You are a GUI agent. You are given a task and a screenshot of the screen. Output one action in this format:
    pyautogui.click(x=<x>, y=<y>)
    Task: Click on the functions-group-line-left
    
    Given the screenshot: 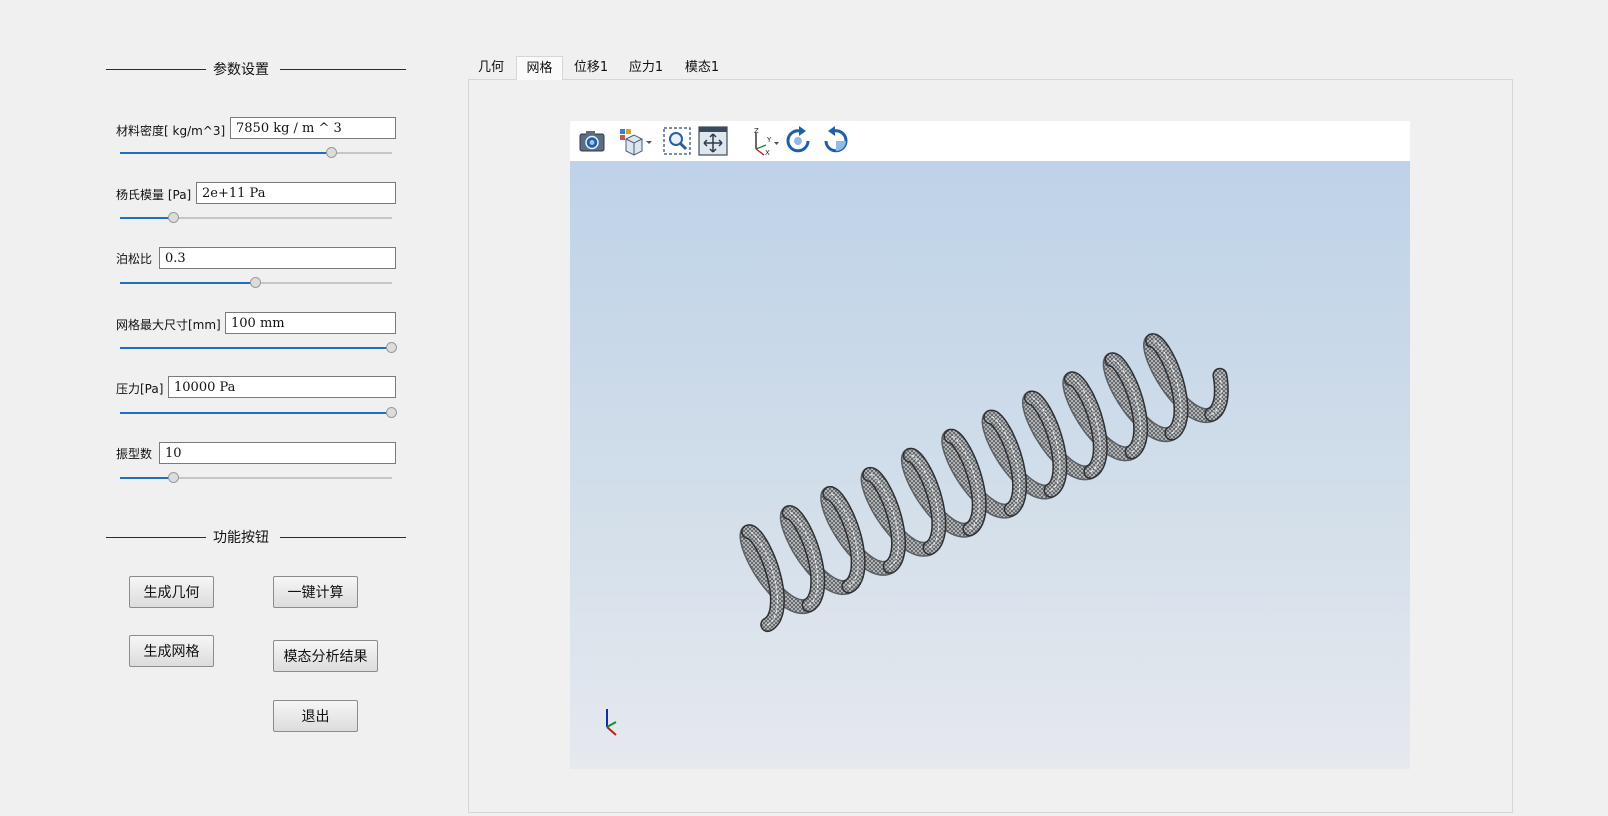 What is the action you would take?
    pyautogui.click(x=156, y=537)
    